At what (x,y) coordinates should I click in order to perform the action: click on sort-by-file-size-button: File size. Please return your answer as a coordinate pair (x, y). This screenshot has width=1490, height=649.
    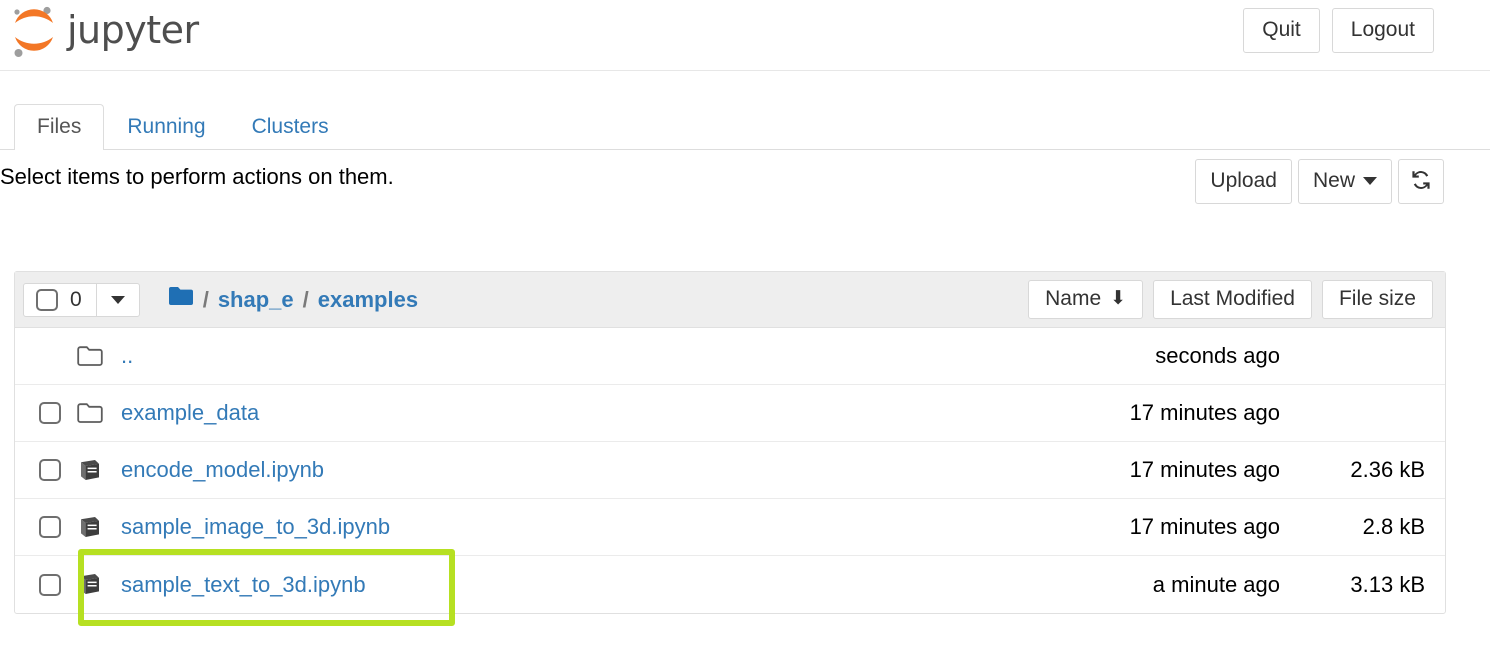
    Looking at the image, I should click on (1377, 299).